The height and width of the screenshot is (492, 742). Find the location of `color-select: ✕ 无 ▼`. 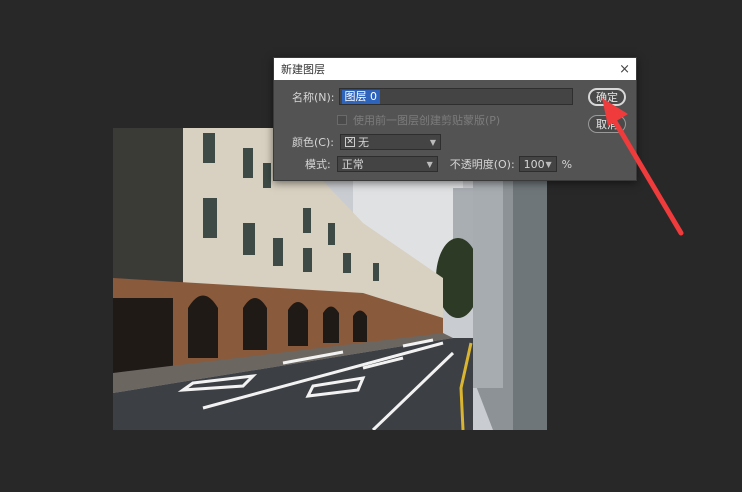

color-select: ✕ 无 ▼ is located at coordinates (390, 142).